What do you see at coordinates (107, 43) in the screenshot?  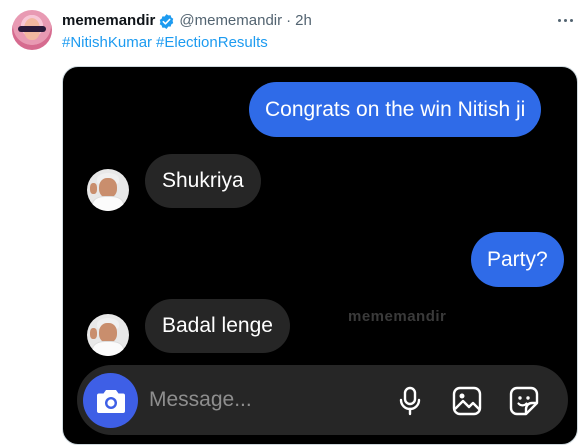 I see `hashtag-link: #NitishKumar` at bounding box center [107, 43].